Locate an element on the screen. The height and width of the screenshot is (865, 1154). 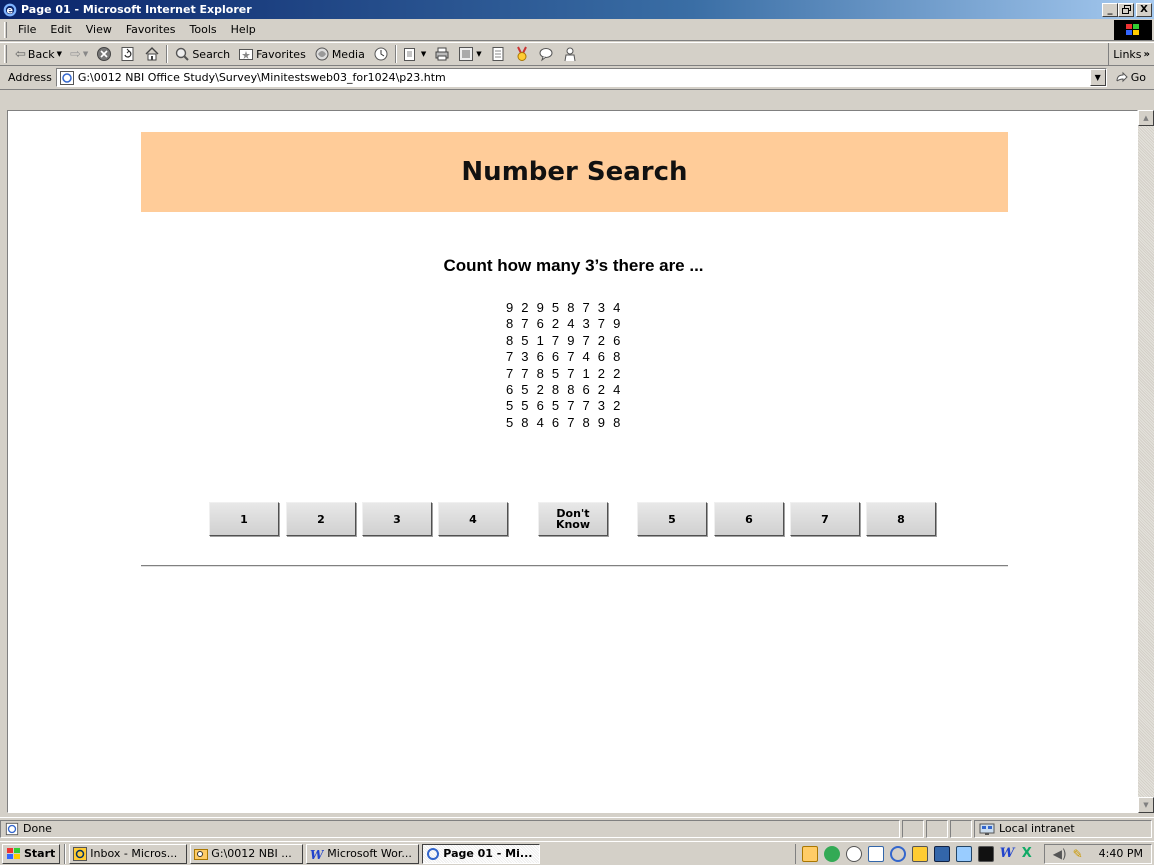
home-icon is located at coordinates (152, 54).